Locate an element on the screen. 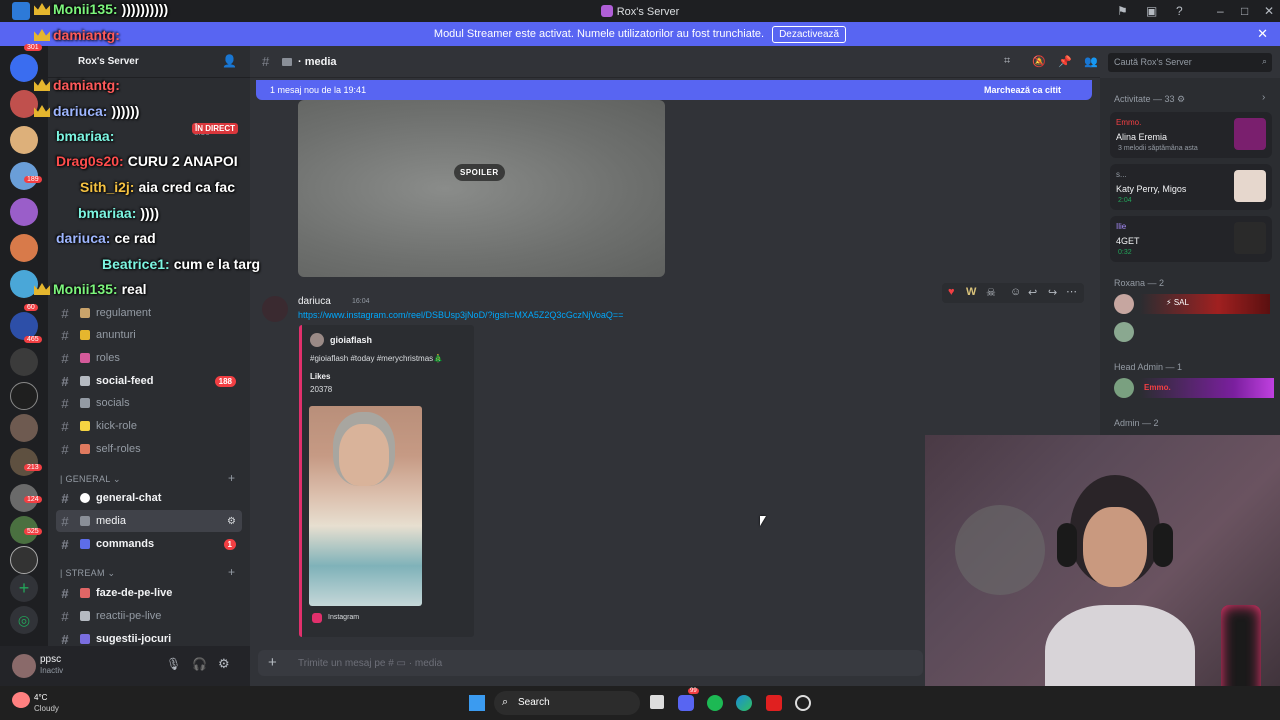 The width and height of the screenshot is (1280, 720). app-icon is located at coordinates (774, 703).